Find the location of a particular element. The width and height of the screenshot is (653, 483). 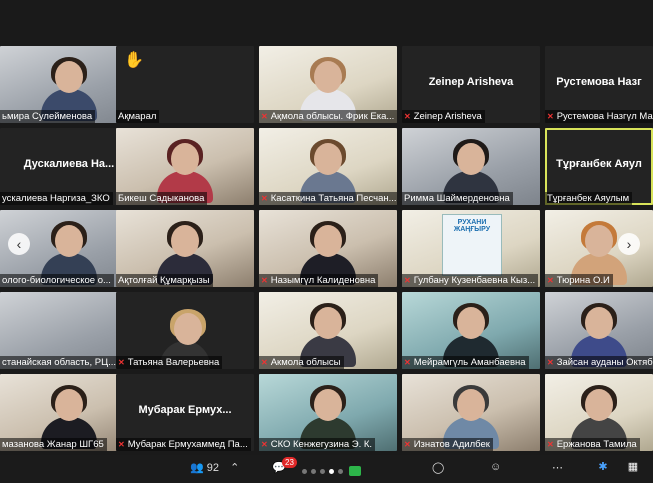

participant-name-label: Ақтолғай Құмарқызы is located at coordinates (164, 280).